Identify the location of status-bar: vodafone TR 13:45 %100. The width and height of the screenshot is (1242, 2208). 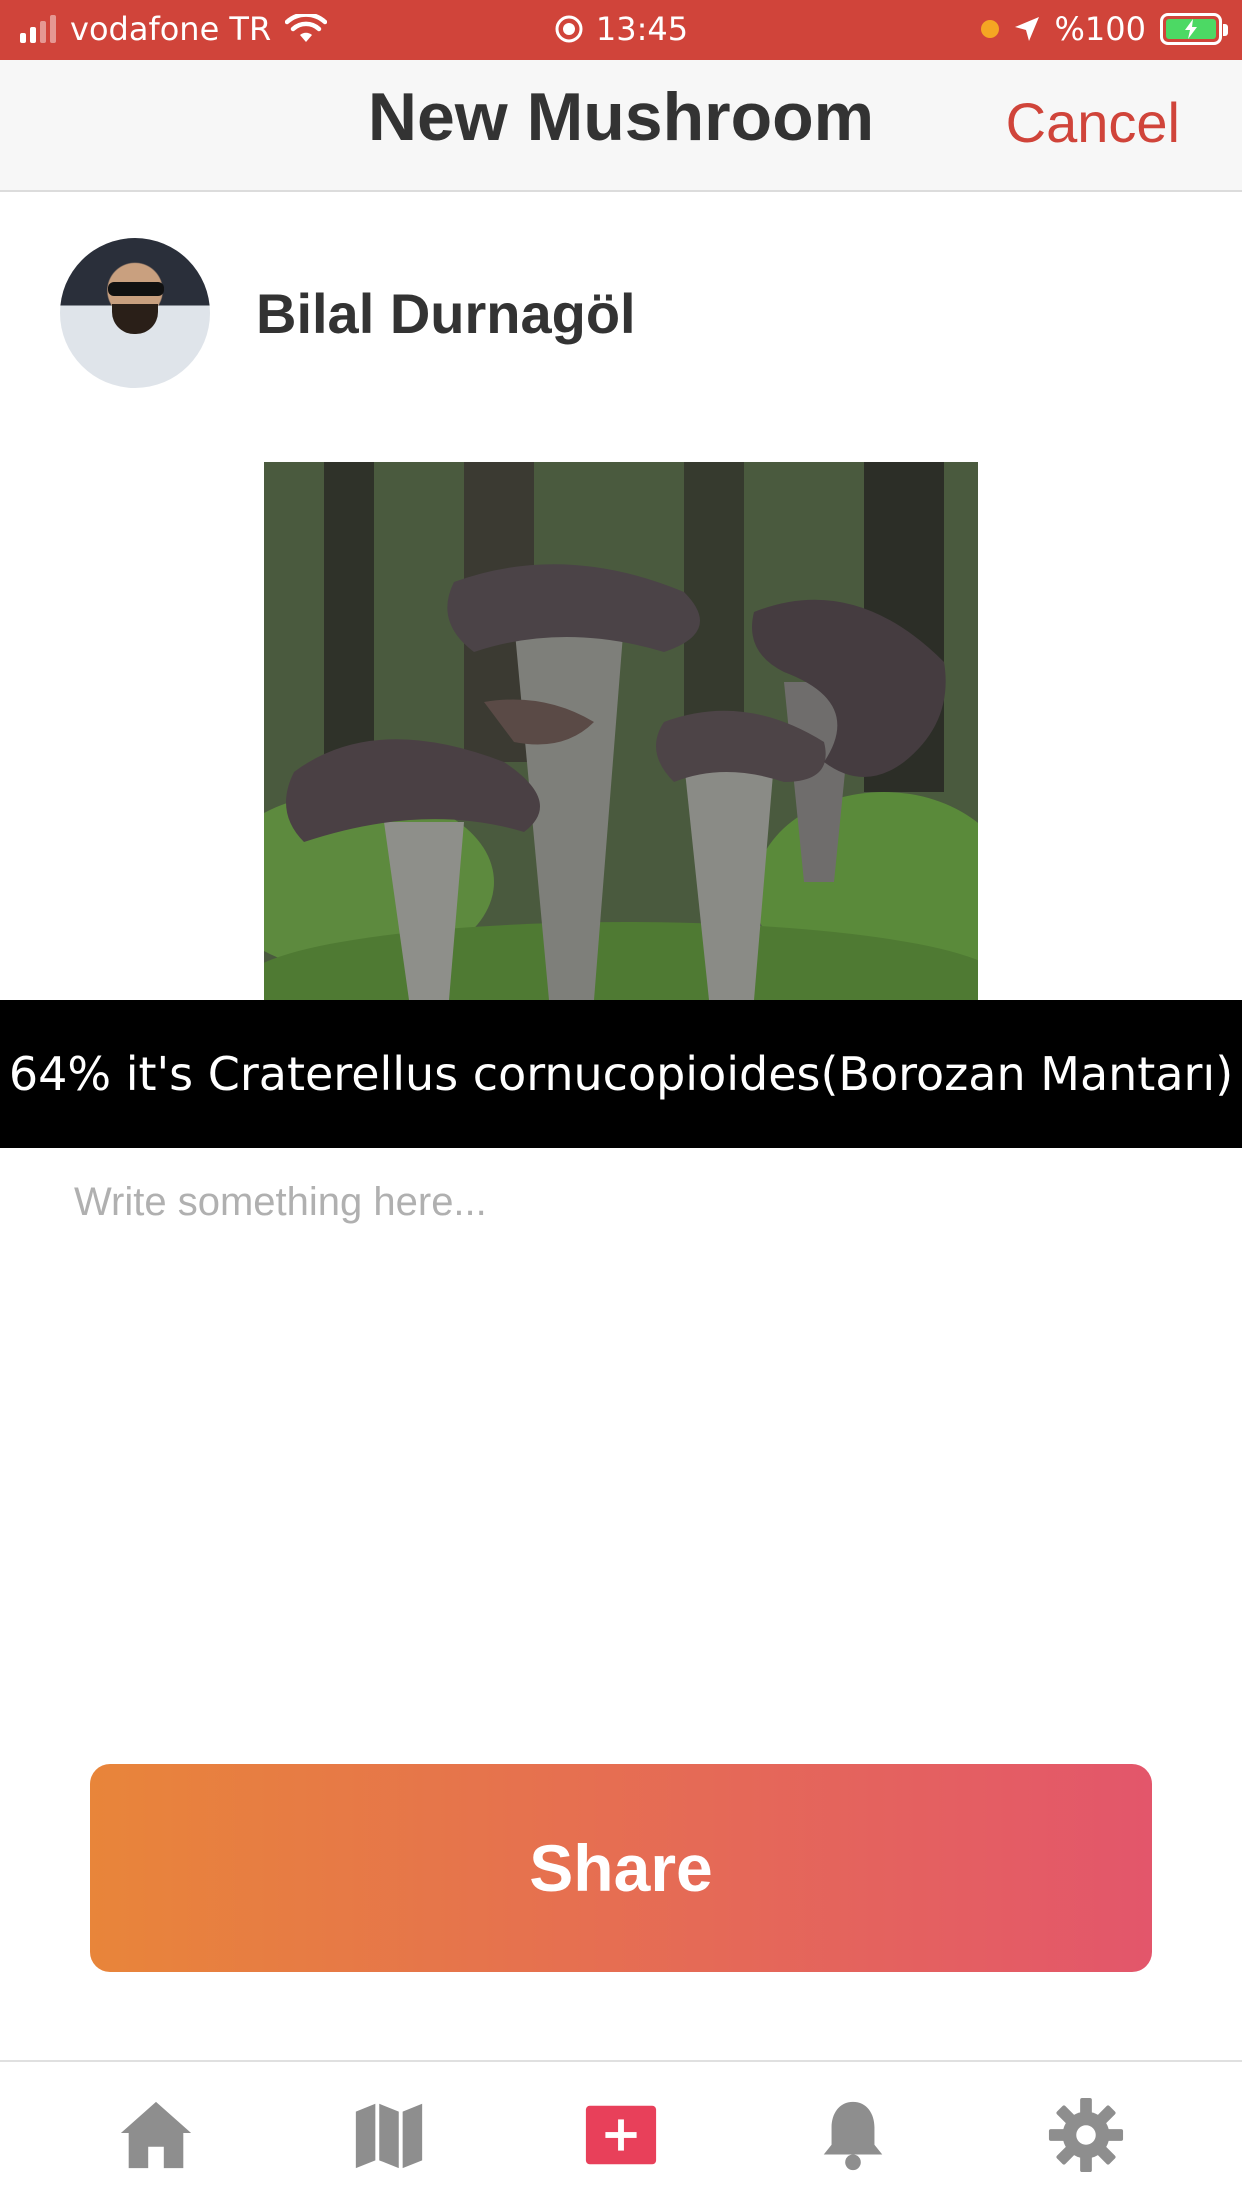
(621, 30).